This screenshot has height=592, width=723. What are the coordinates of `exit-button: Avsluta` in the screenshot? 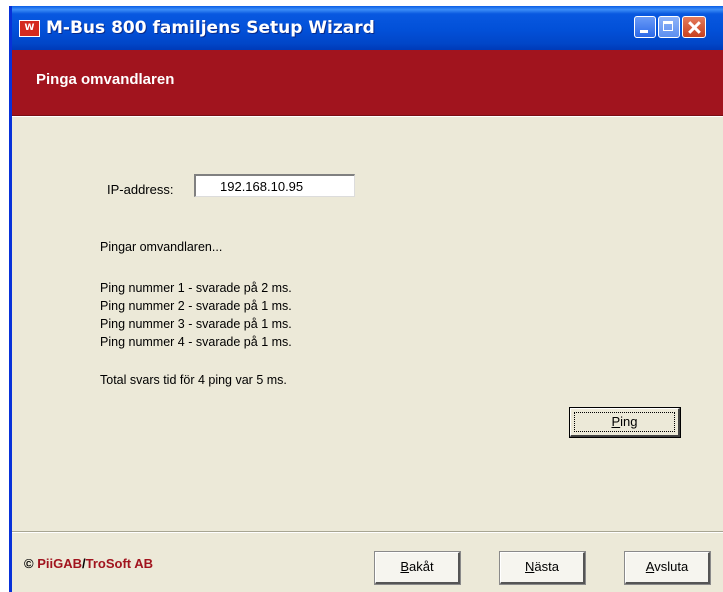 It's located at (667, 568).